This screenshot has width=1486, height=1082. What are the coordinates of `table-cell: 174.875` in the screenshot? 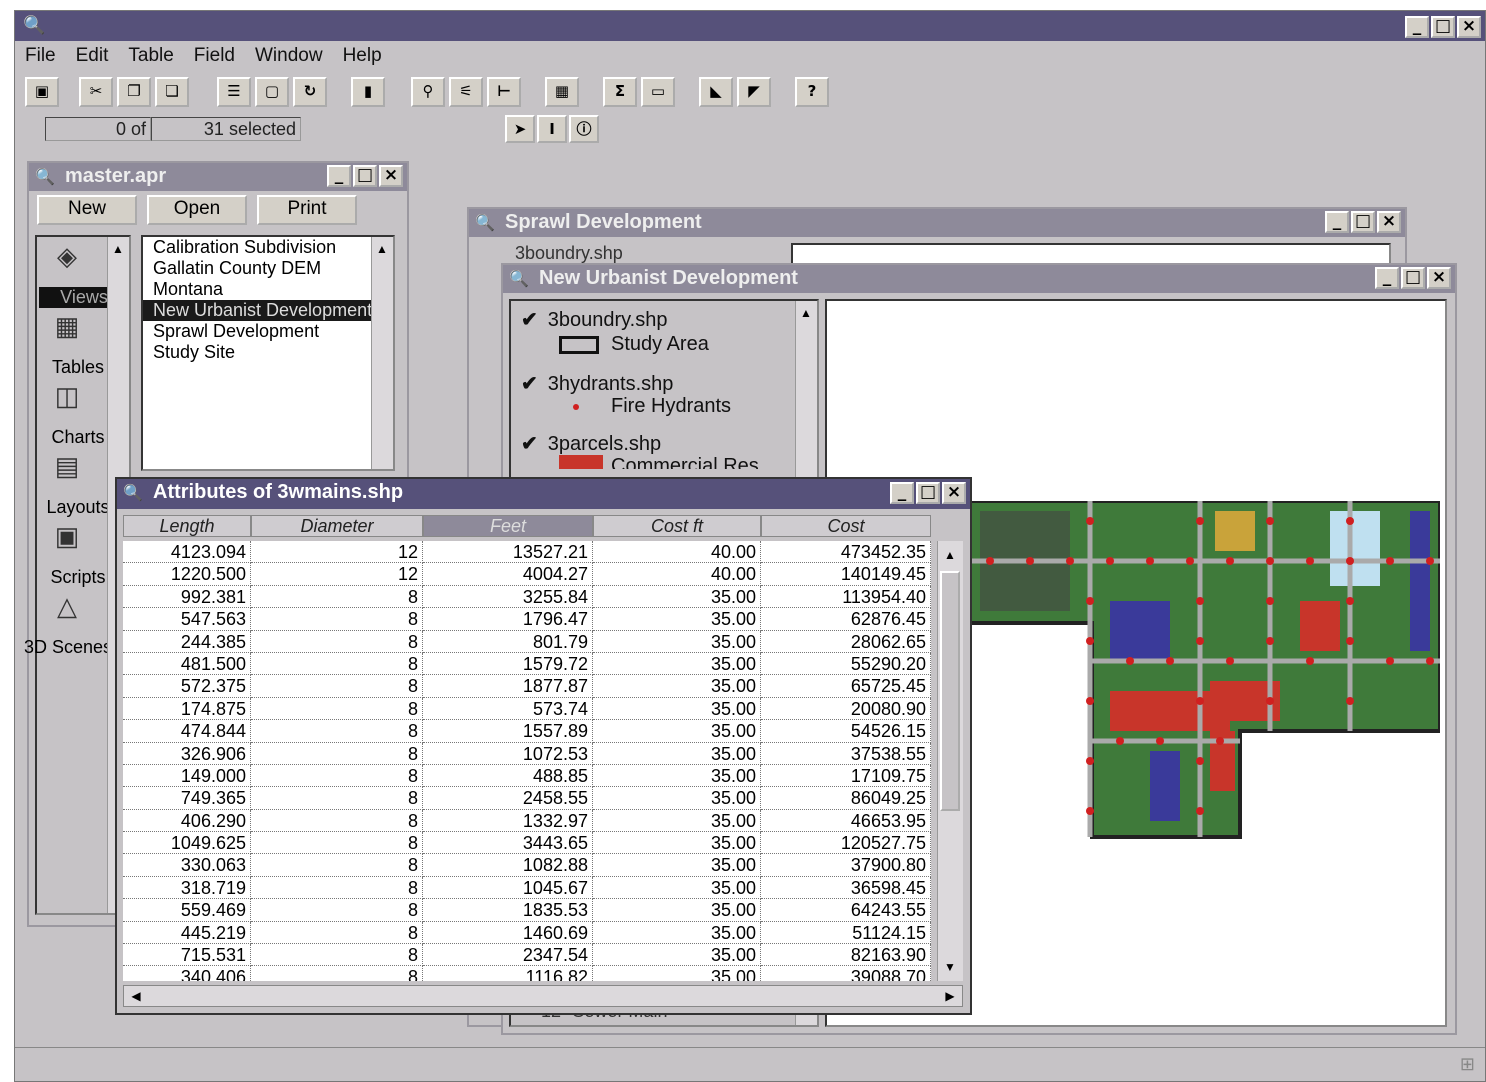 It's located at (187, 709).